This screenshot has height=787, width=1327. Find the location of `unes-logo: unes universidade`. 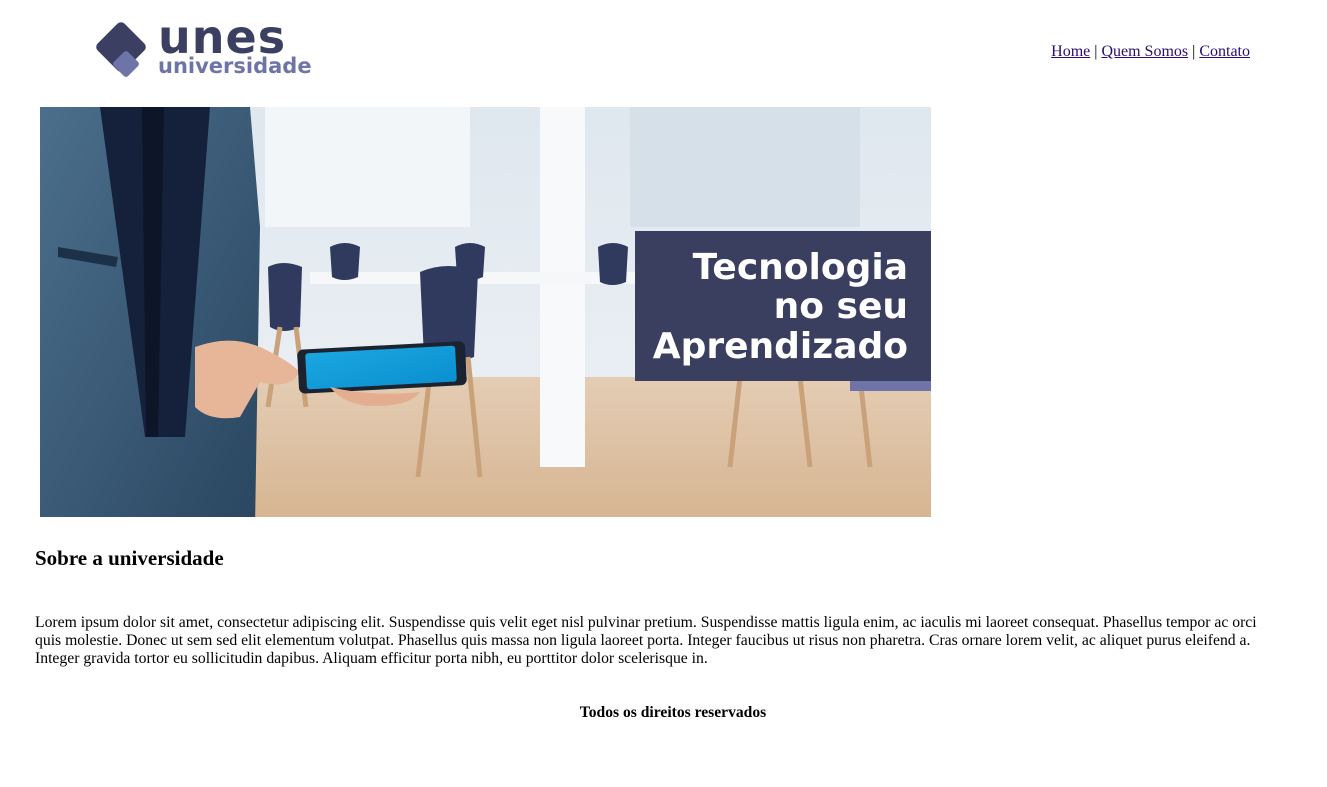

unes-logo: unes universidade is located at coordinates (201, 48).